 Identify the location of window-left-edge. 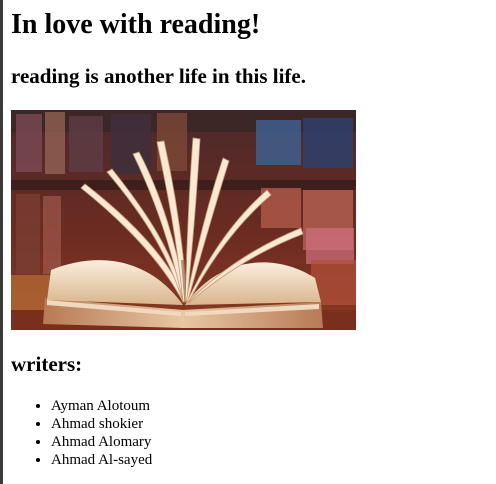
(1, 242).